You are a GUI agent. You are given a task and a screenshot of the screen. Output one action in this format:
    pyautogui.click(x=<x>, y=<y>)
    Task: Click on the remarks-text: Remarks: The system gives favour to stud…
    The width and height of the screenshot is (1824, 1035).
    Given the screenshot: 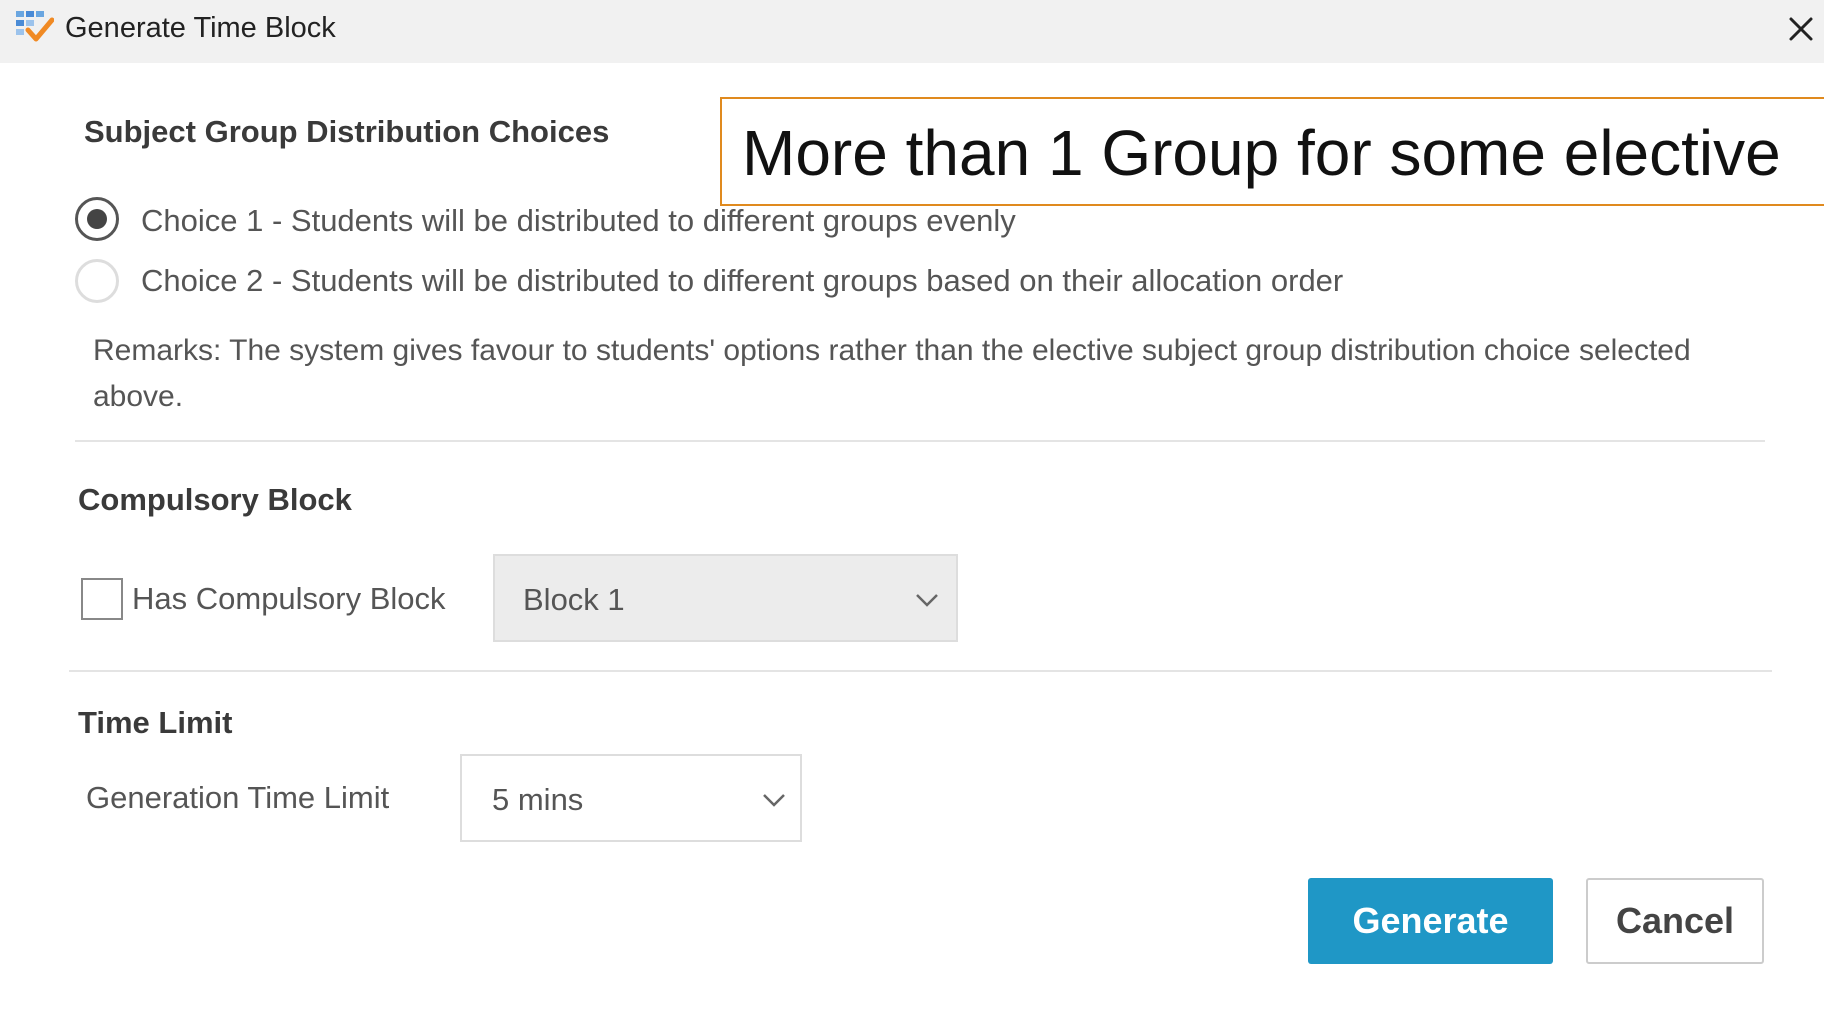 What is the action you would take?
    pyautogui.click(x=892, y=373)
    